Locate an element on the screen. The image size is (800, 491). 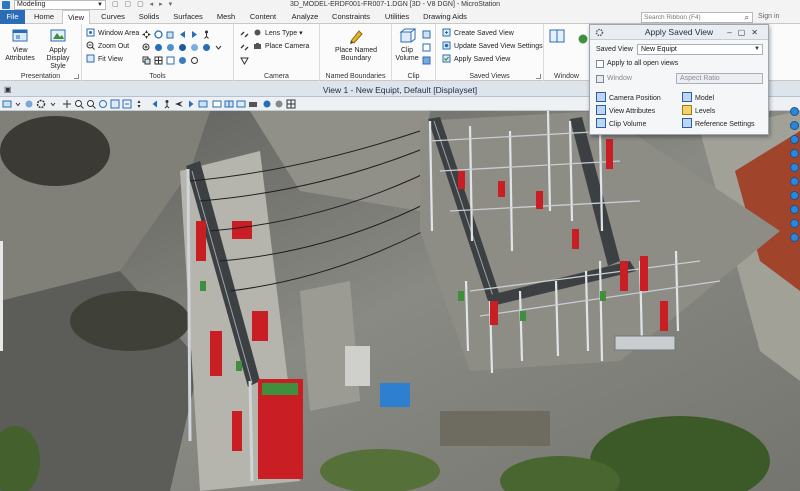
ribbon-search-input: Search Ribbon (F4) ⌕ is located at coordinates (697, 17).